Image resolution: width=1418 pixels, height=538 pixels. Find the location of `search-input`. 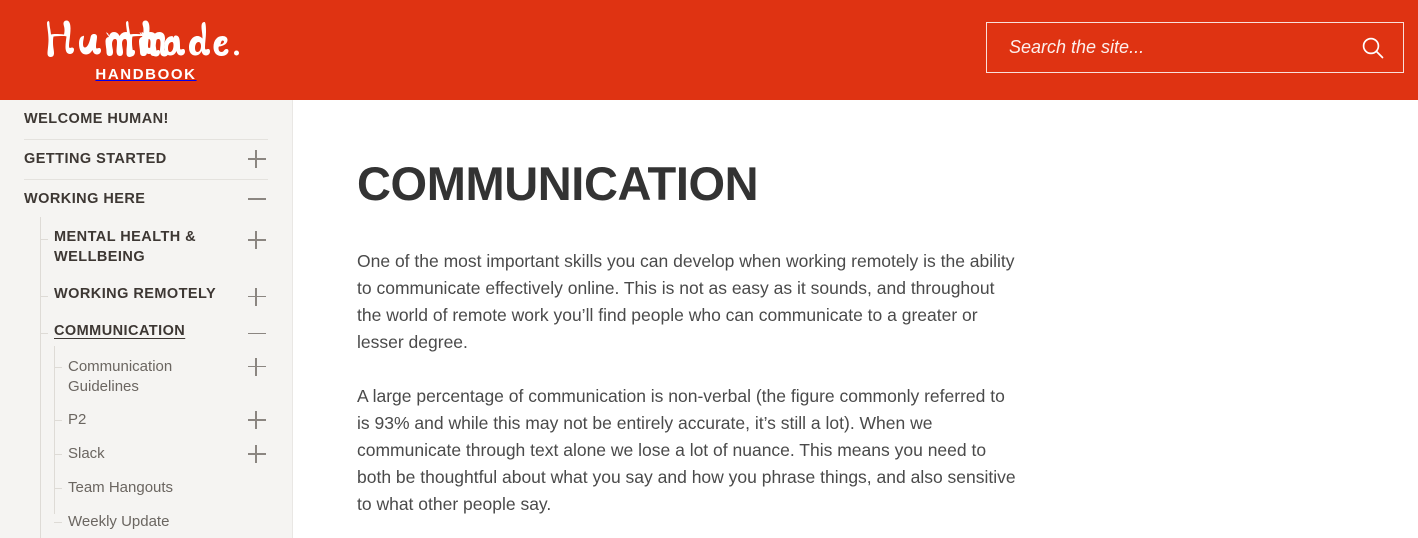

search-input is located at coordinates (1172, 47).